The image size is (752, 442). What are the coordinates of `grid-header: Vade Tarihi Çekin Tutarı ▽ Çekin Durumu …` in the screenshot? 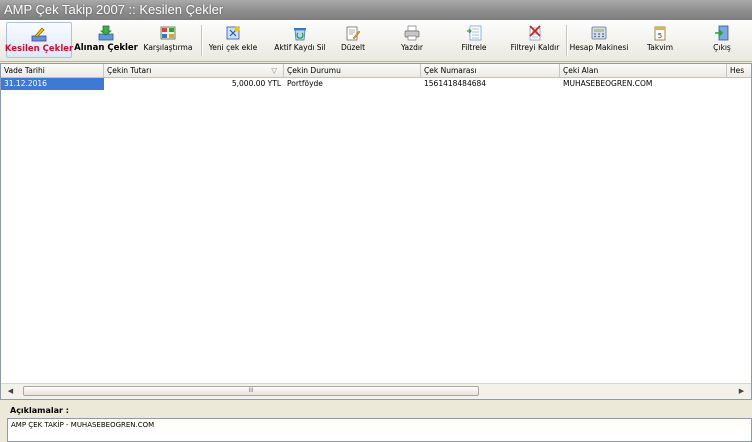 It's located at (376, 71).